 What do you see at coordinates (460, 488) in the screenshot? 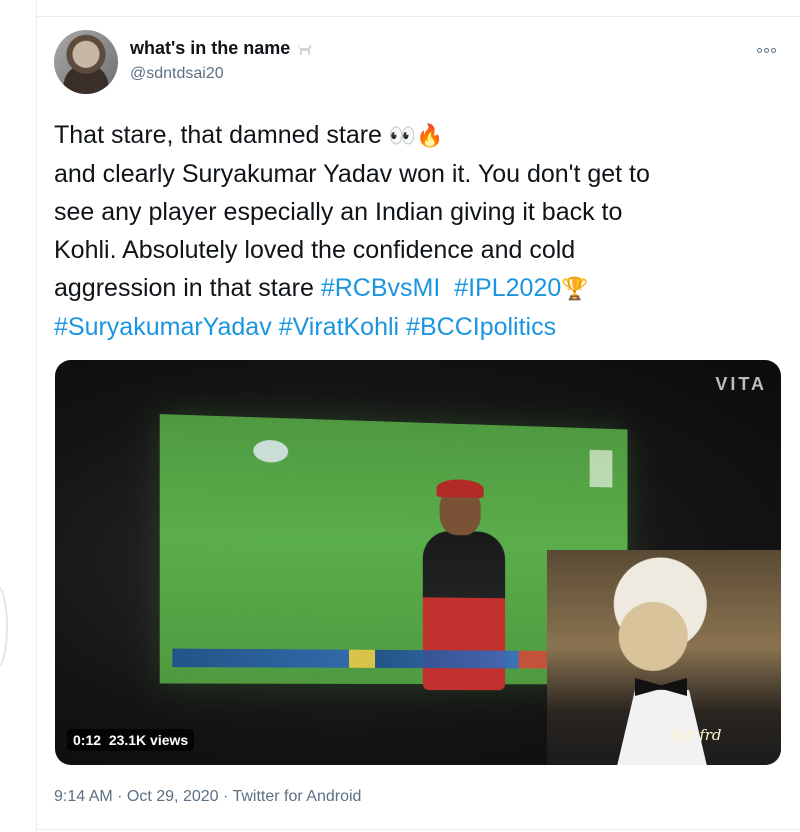
I see `player-cap` at bounding box center [460, 488].